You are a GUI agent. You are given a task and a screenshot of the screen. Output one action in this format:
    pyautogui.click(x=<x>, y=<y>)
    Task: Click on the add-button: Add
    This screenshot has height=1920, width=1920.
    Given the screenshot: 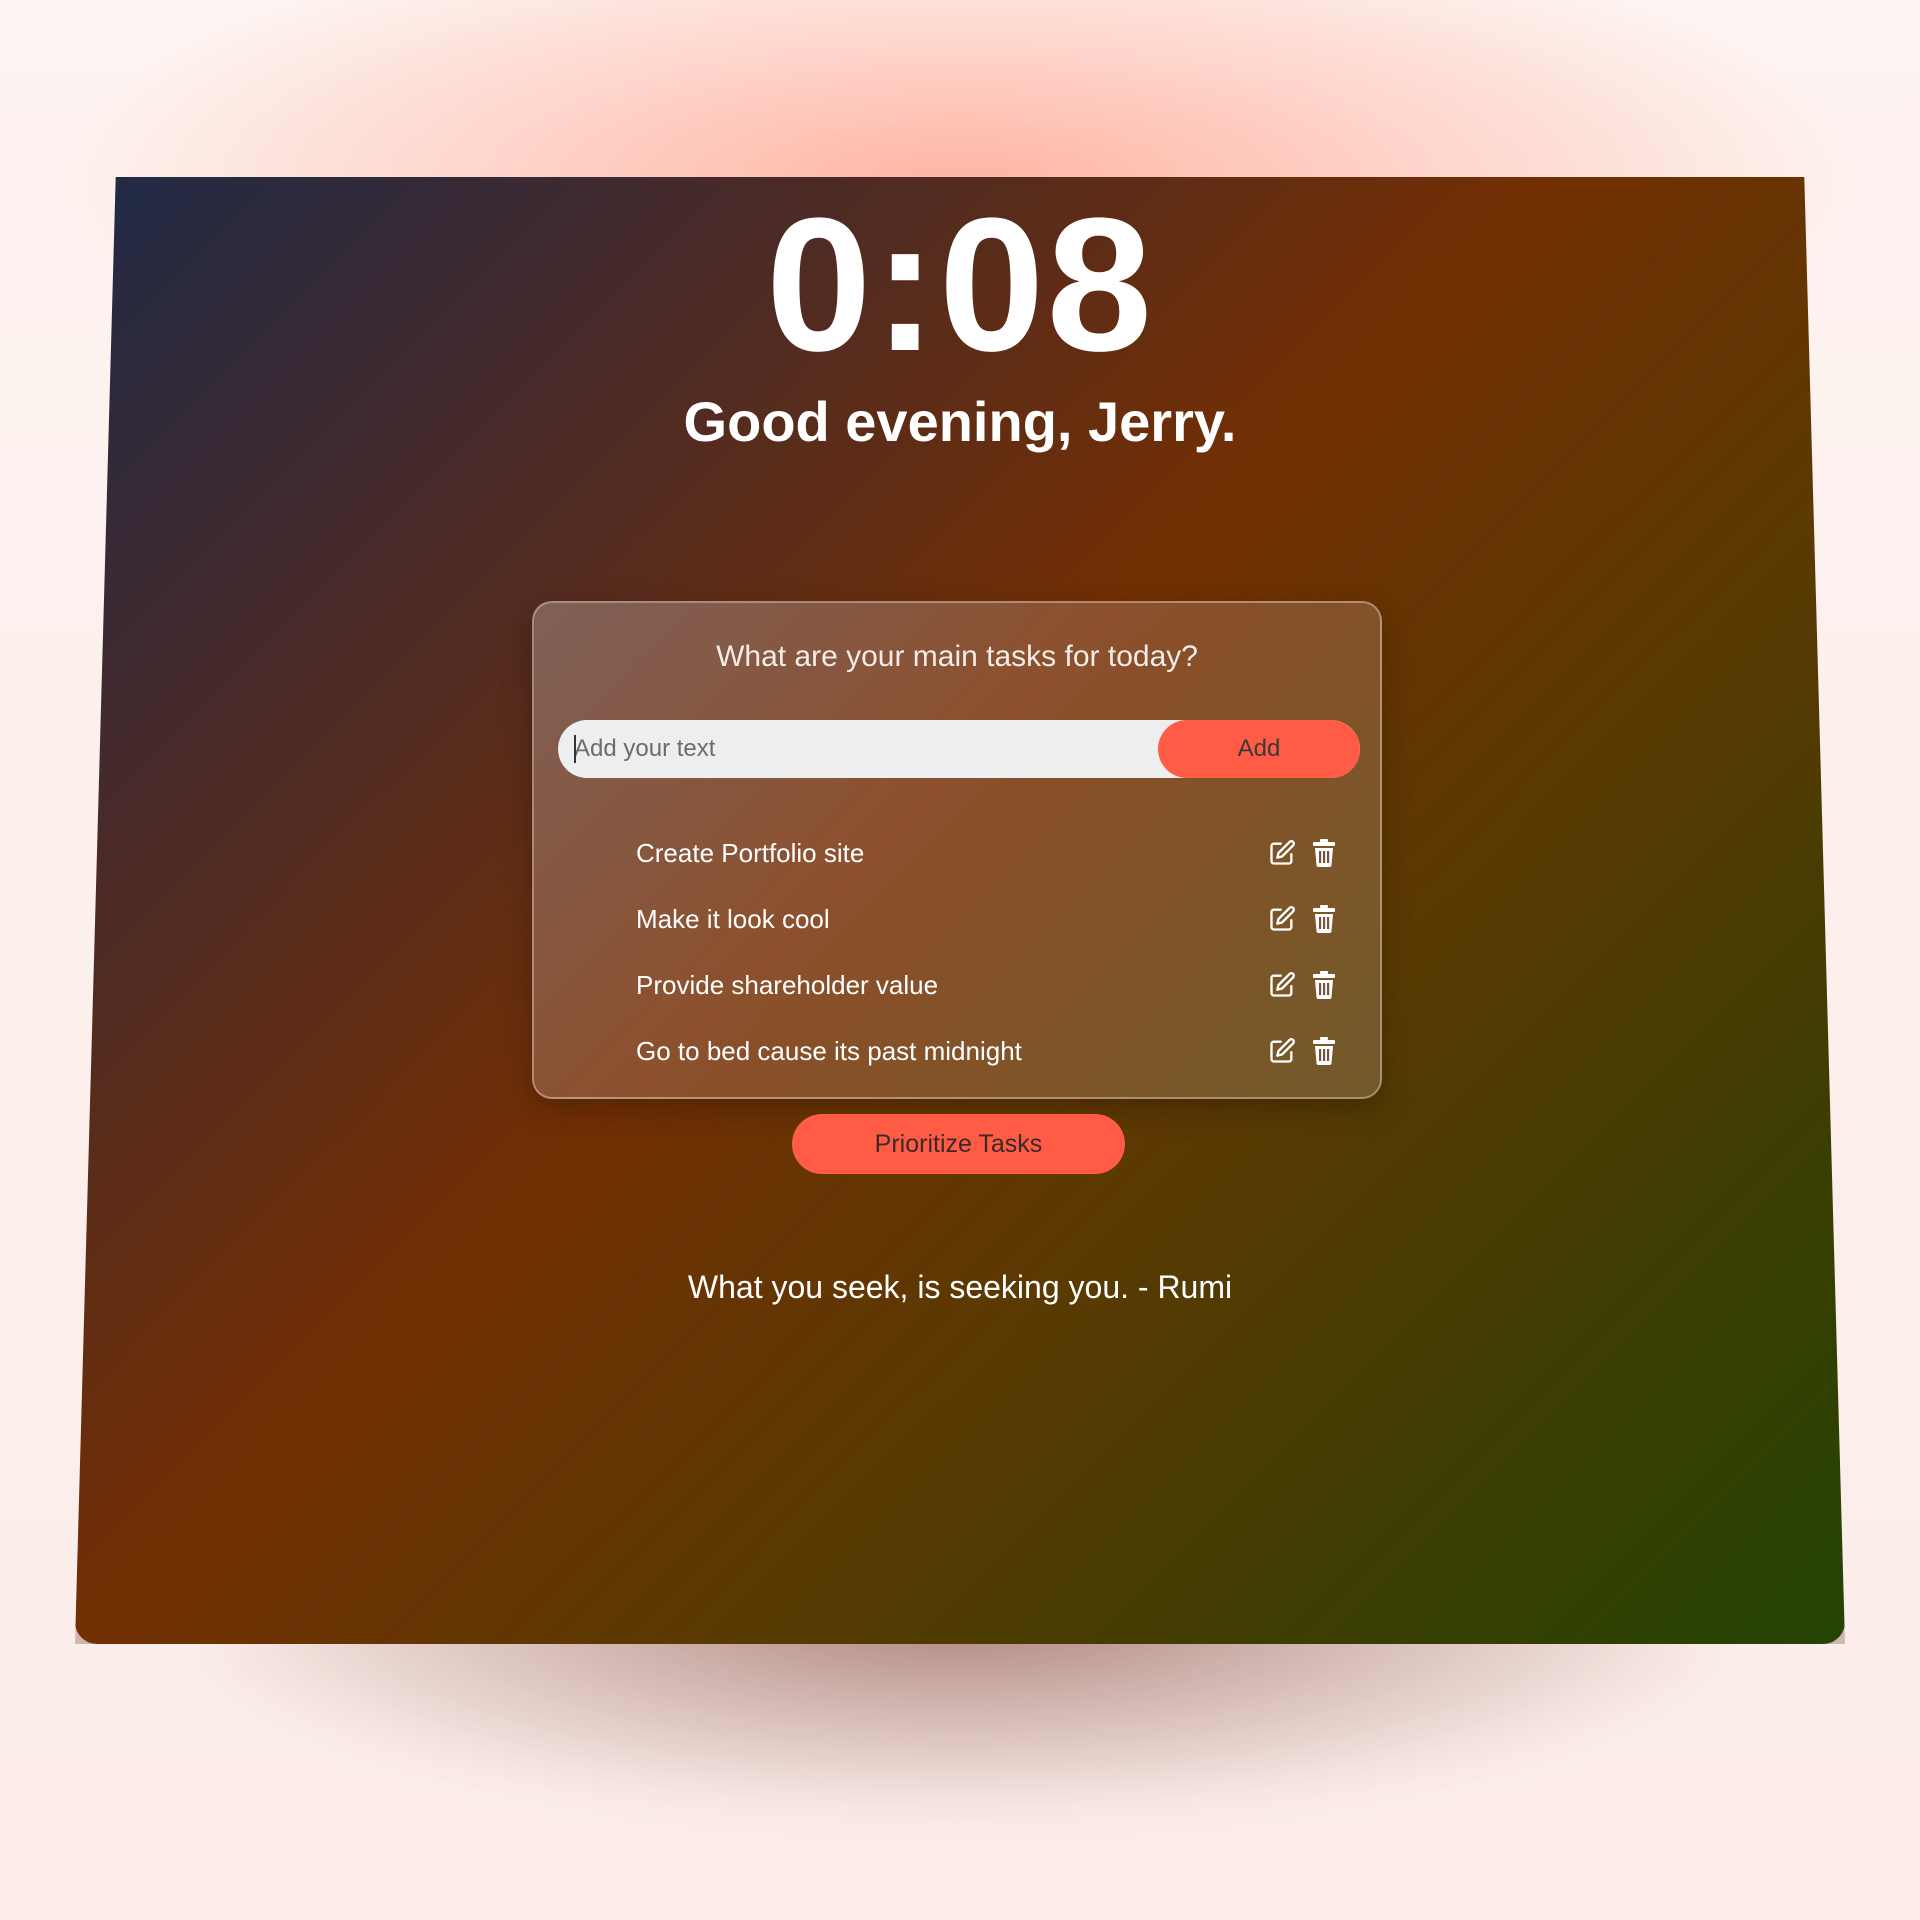 What is the action you would take?
    pyautogui.click(x=1259, y=749)
    